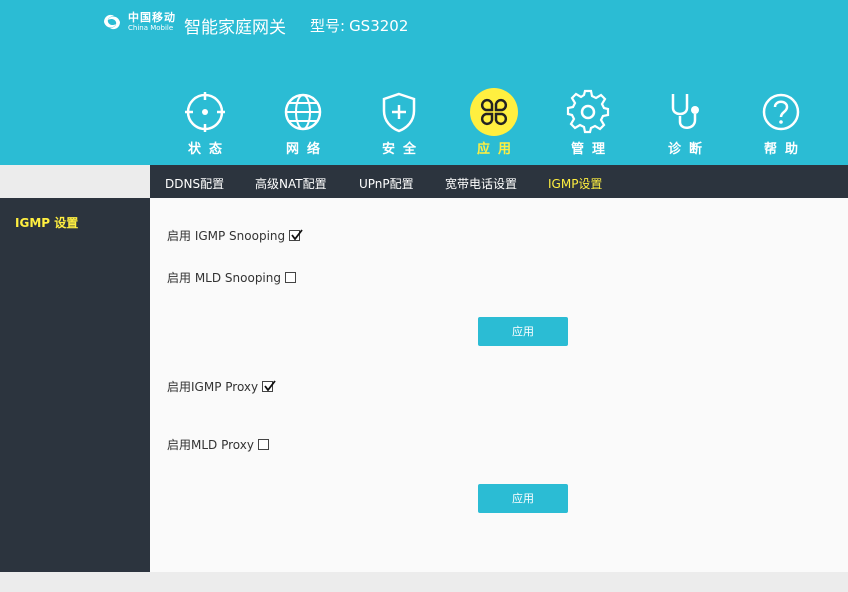 Image resolution: width=848 pixels, height=592 pixels. I want to click on brand-name-en: China Mobile, so click(151, 28).